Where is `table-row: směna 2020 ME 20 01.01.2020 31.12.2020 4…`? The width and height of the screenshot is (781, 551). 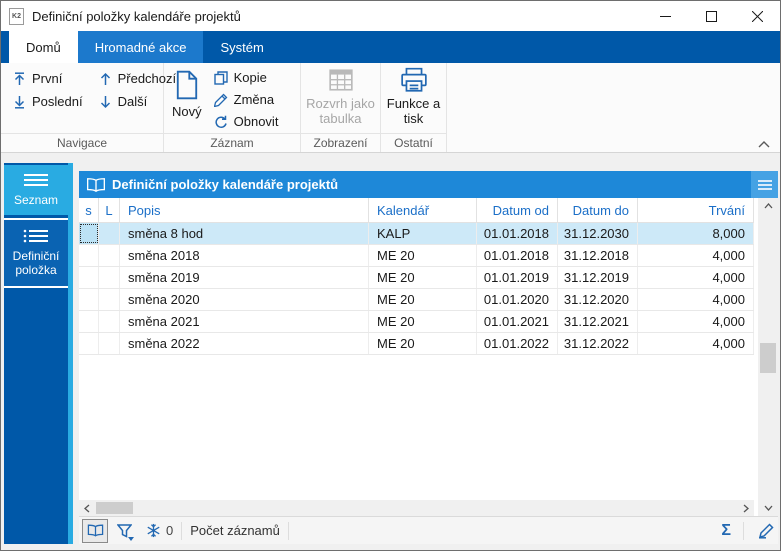
table-row: směna 2020 ME 20 01.01.2020 31.12.2020 4… is located at coordinates (416, 300).